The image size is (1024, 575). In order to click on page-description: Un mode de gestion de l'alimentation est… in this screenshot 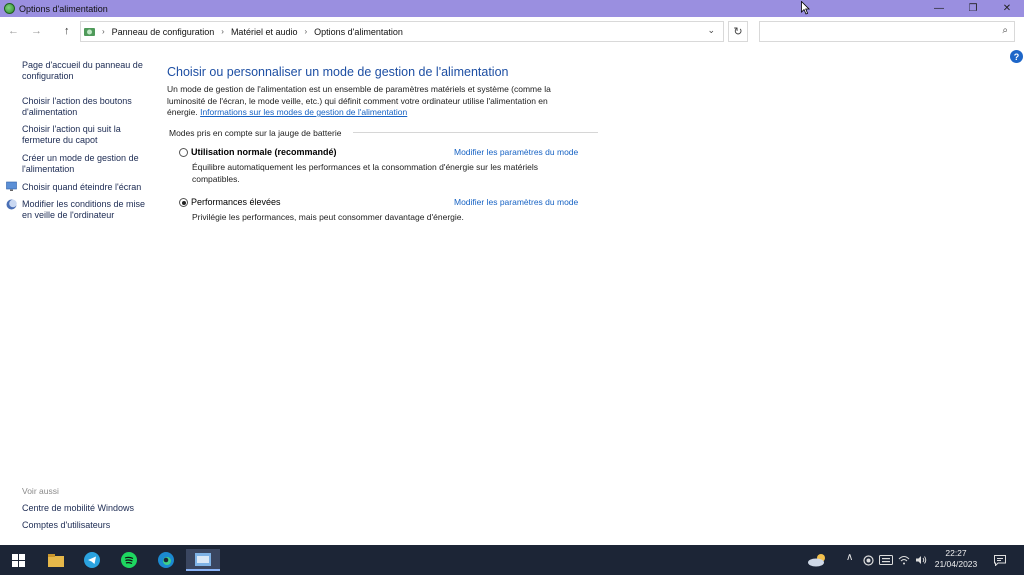, I will do `click(387, 101)`.